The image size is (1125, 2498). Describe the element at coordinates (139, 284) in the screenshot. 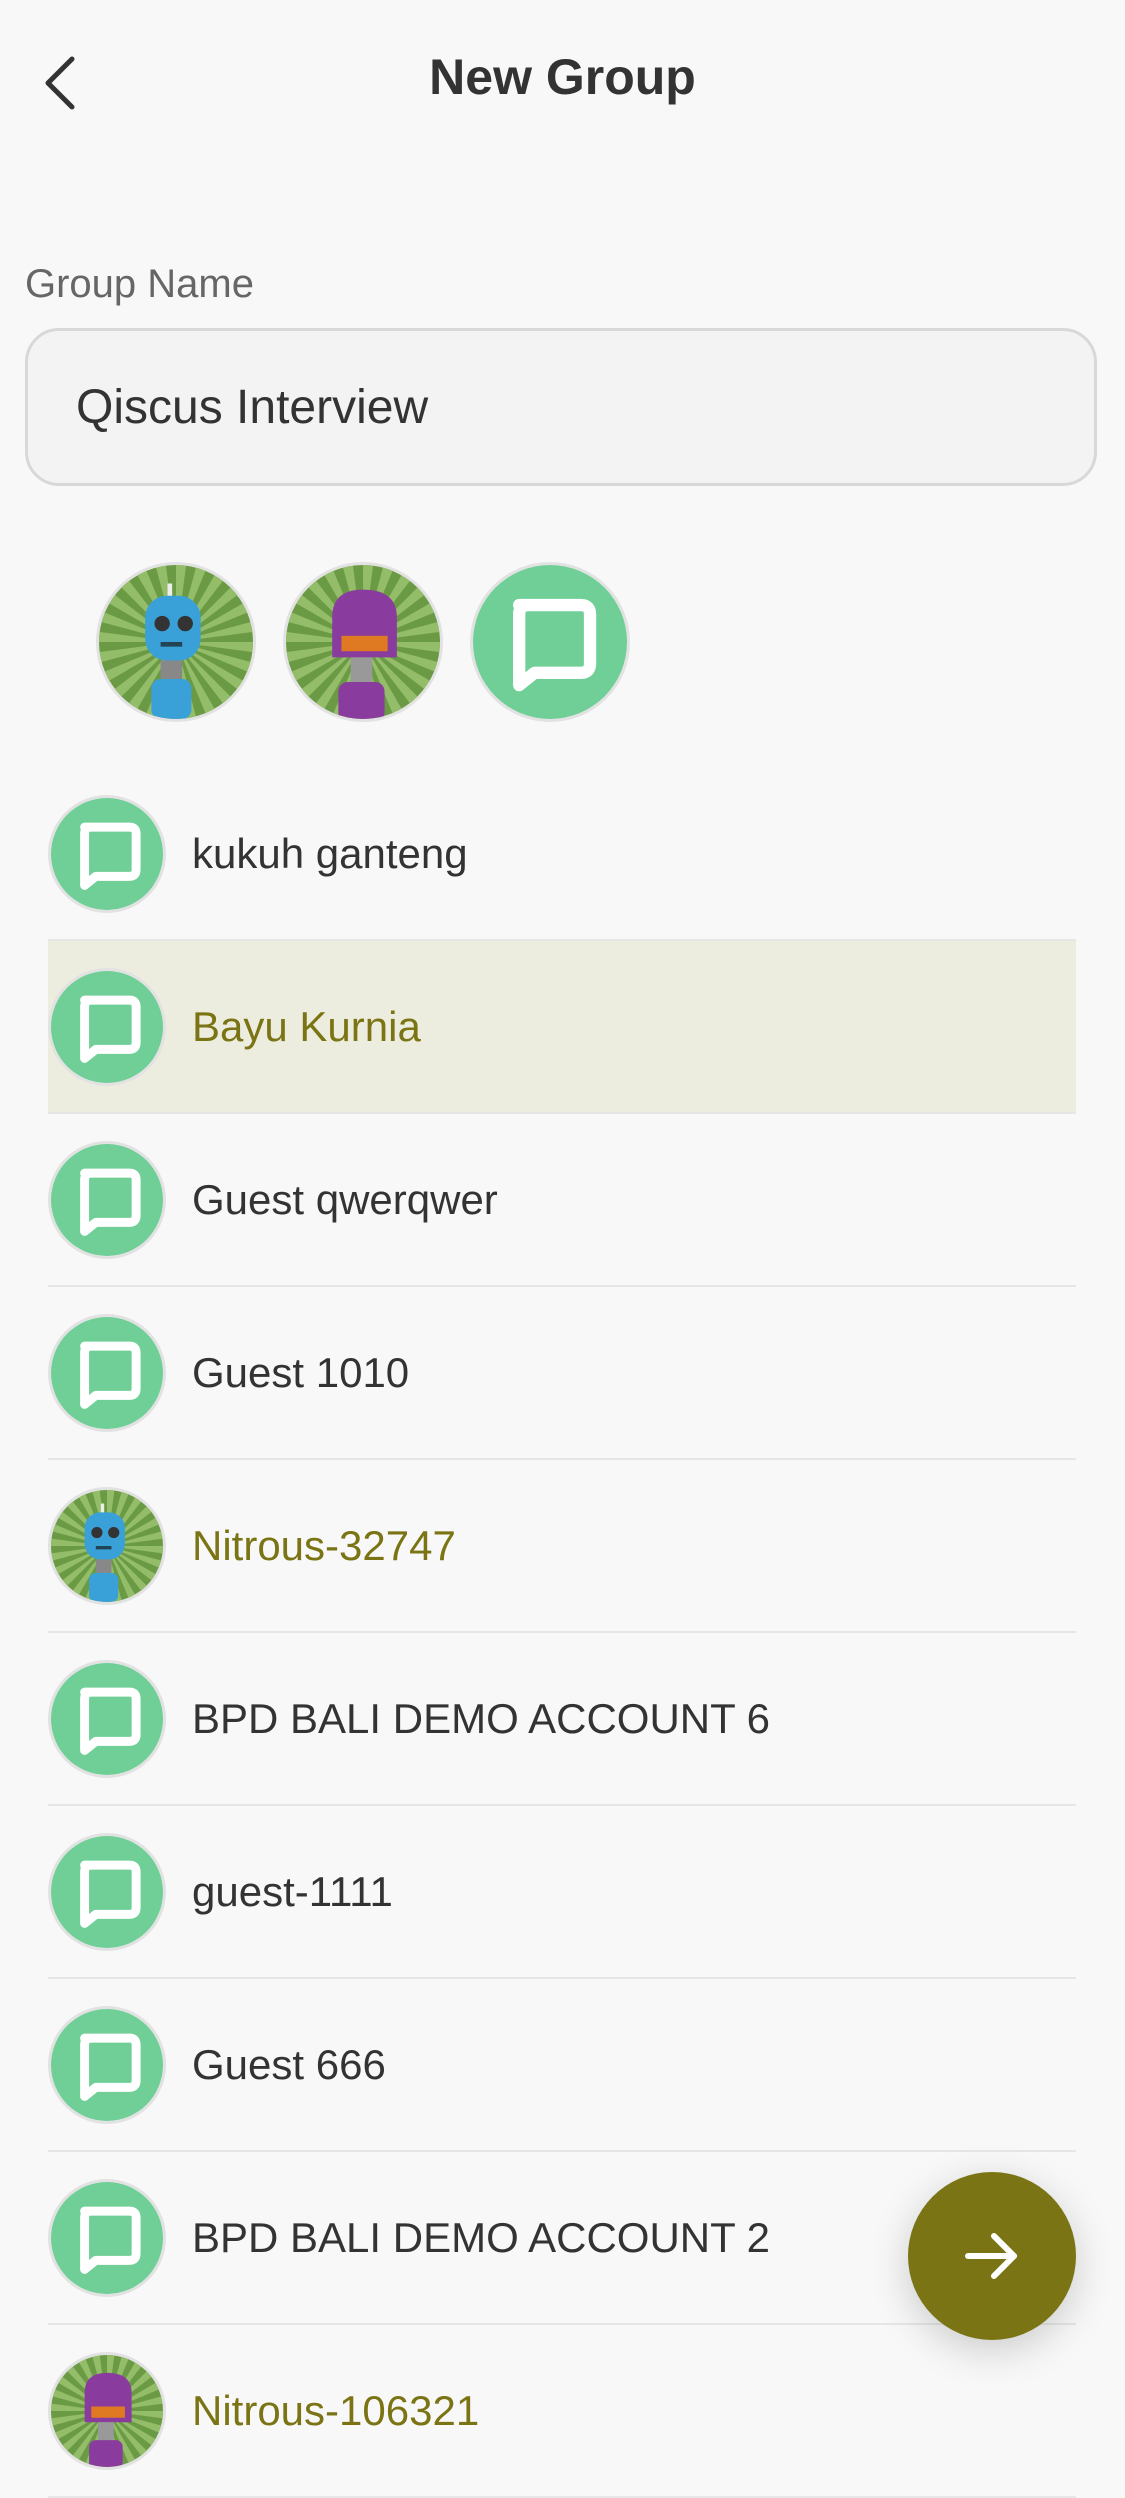

I see `group-name-label: Group Name` at that location.